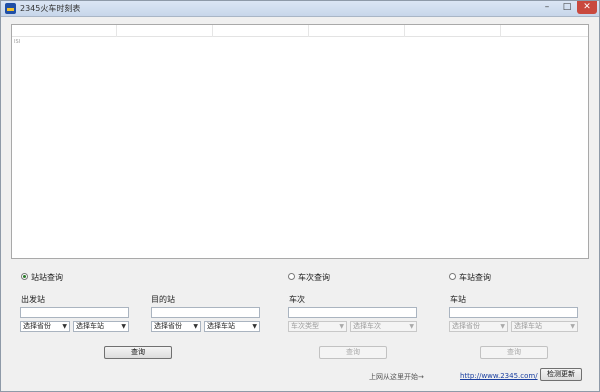 The image size is (600, 392). Describe the element at coordinates (514, 352) in the screenshot. I see `stop-search-button: 查询` at that location.